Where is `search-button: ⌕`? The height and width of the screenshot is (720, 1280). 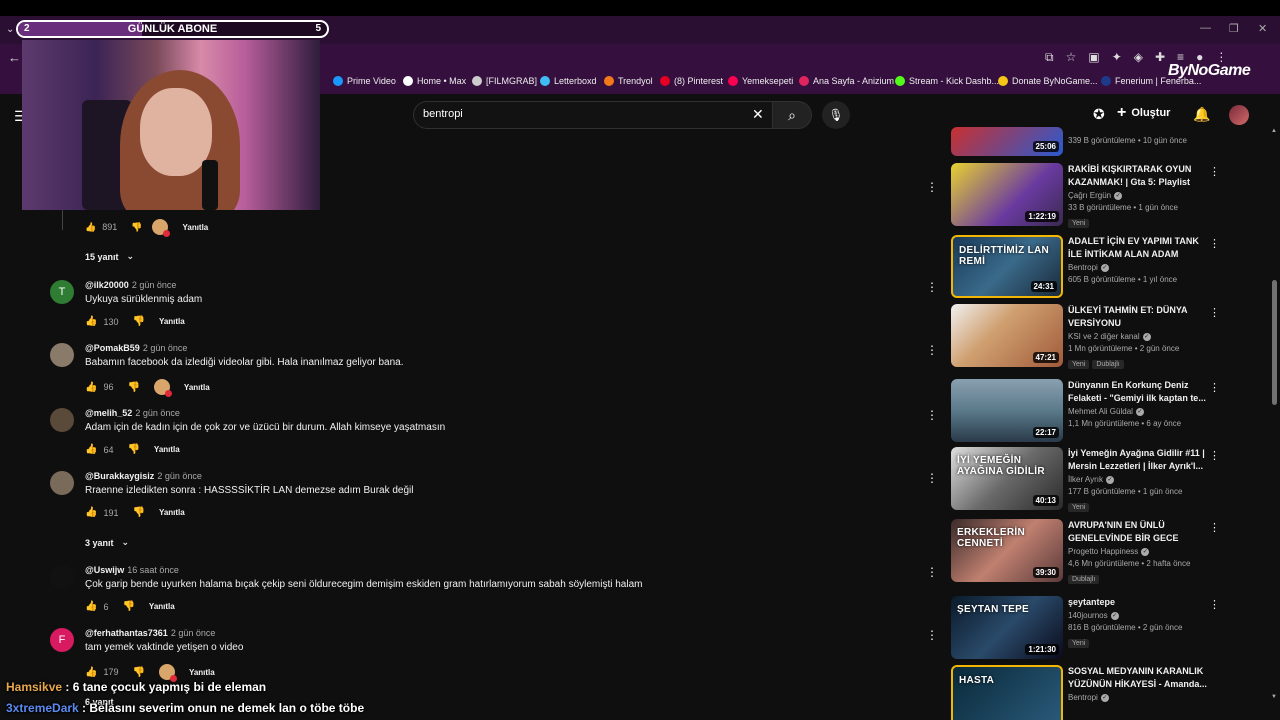
search-button: ⌕ is located at coordinates (792, 115).